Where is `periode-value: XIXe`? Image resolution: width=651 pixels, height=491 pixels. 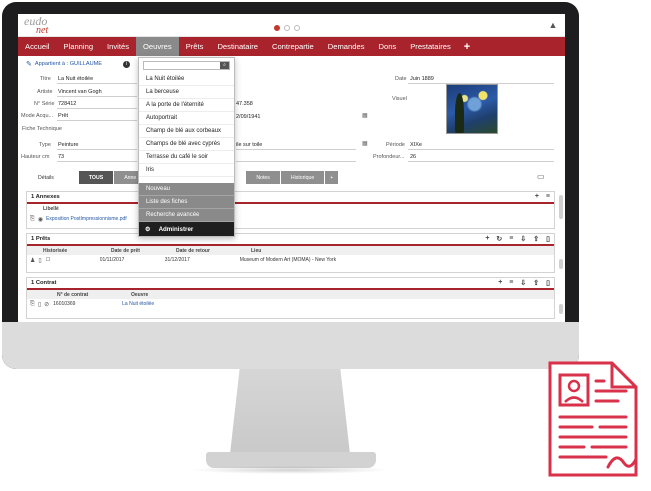 periode-value: XIXe is located at coordinates (416, 145).